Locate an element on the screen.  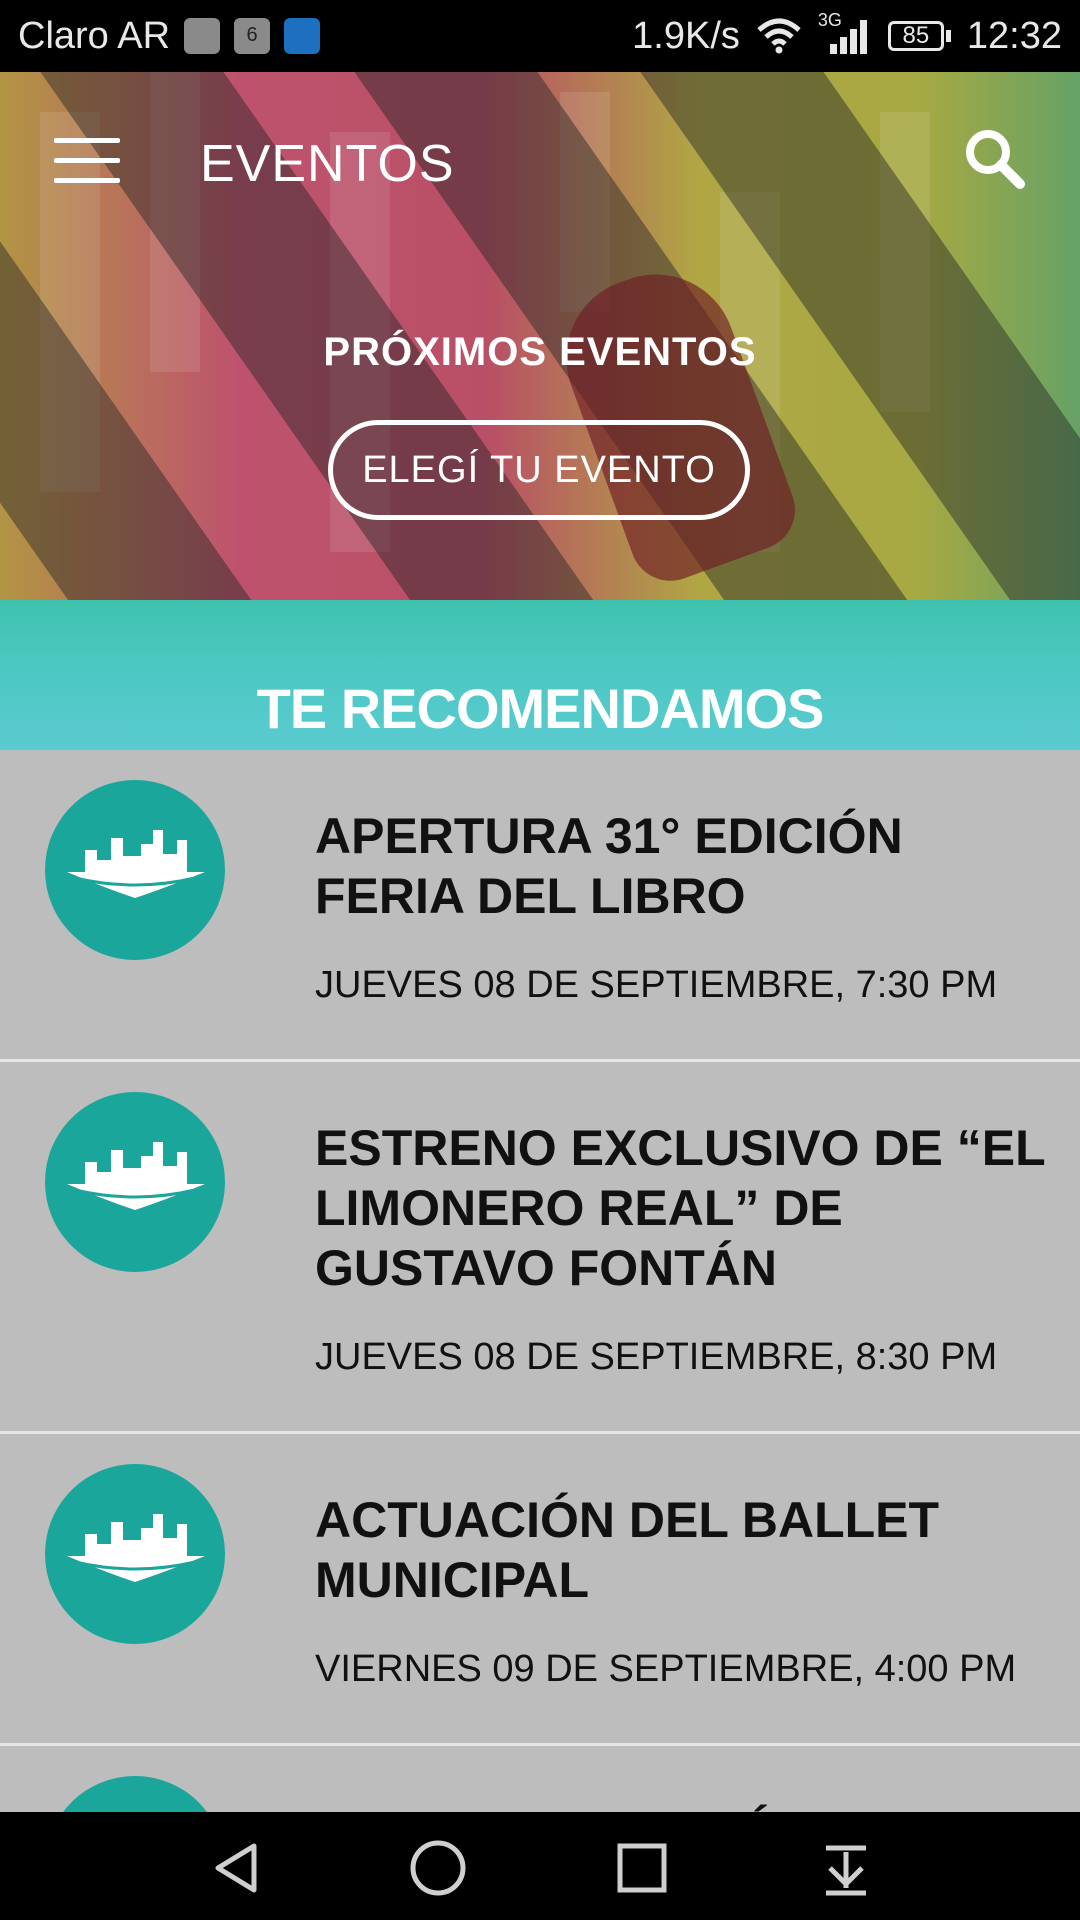
recommended-heading: TE RECOMENDAMOS is located at coordinates (540, 708).